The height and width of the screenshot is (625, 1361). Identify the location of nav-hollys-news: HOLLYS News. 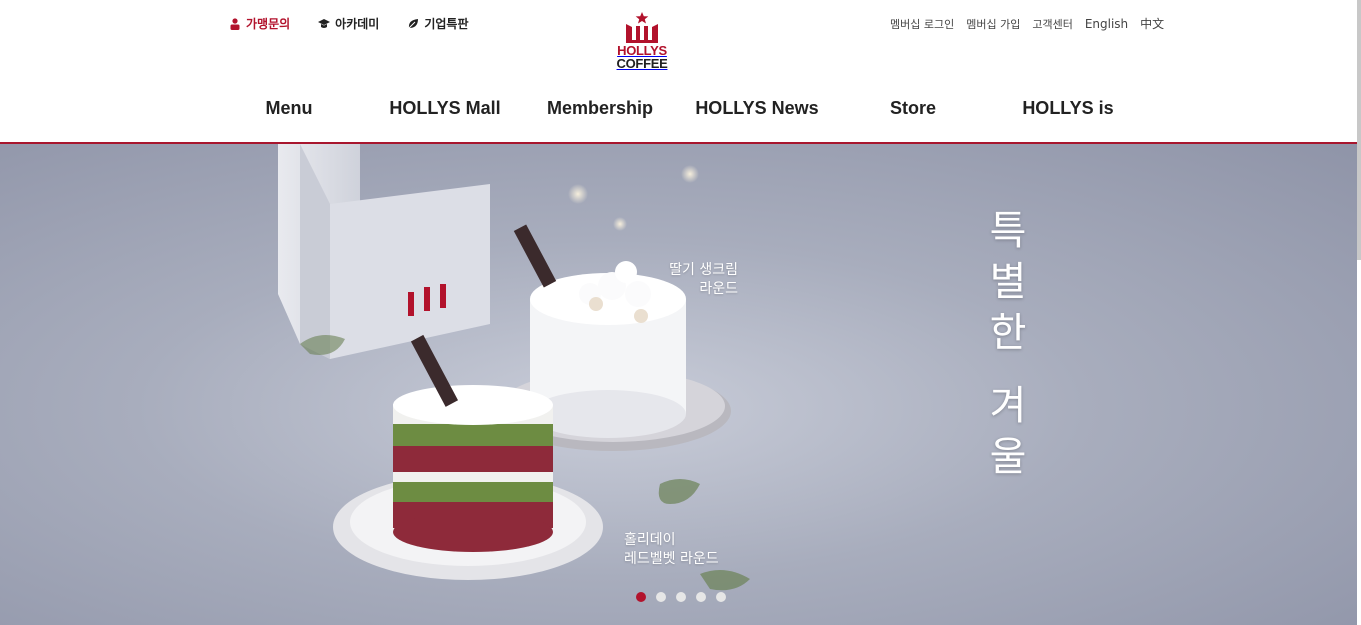
(756, 108).